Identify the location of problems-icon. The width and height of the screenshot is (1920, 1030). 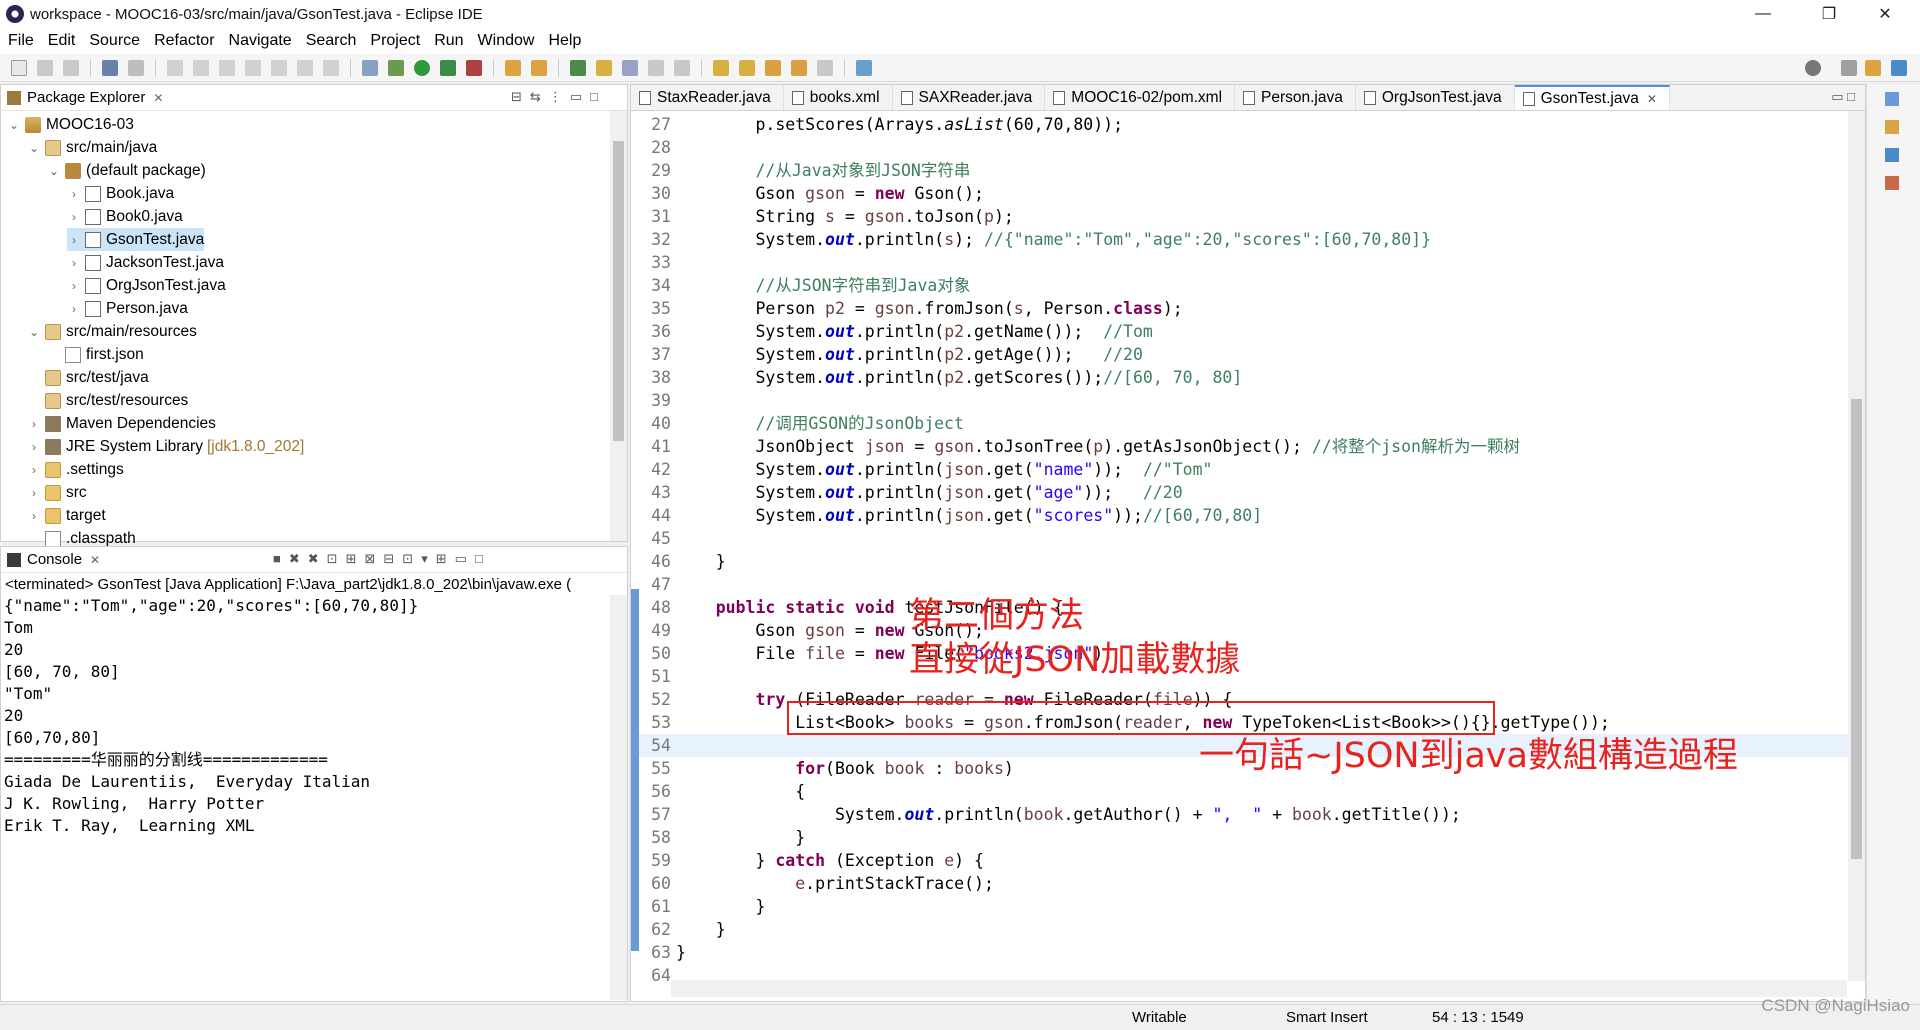
(1892, 183).